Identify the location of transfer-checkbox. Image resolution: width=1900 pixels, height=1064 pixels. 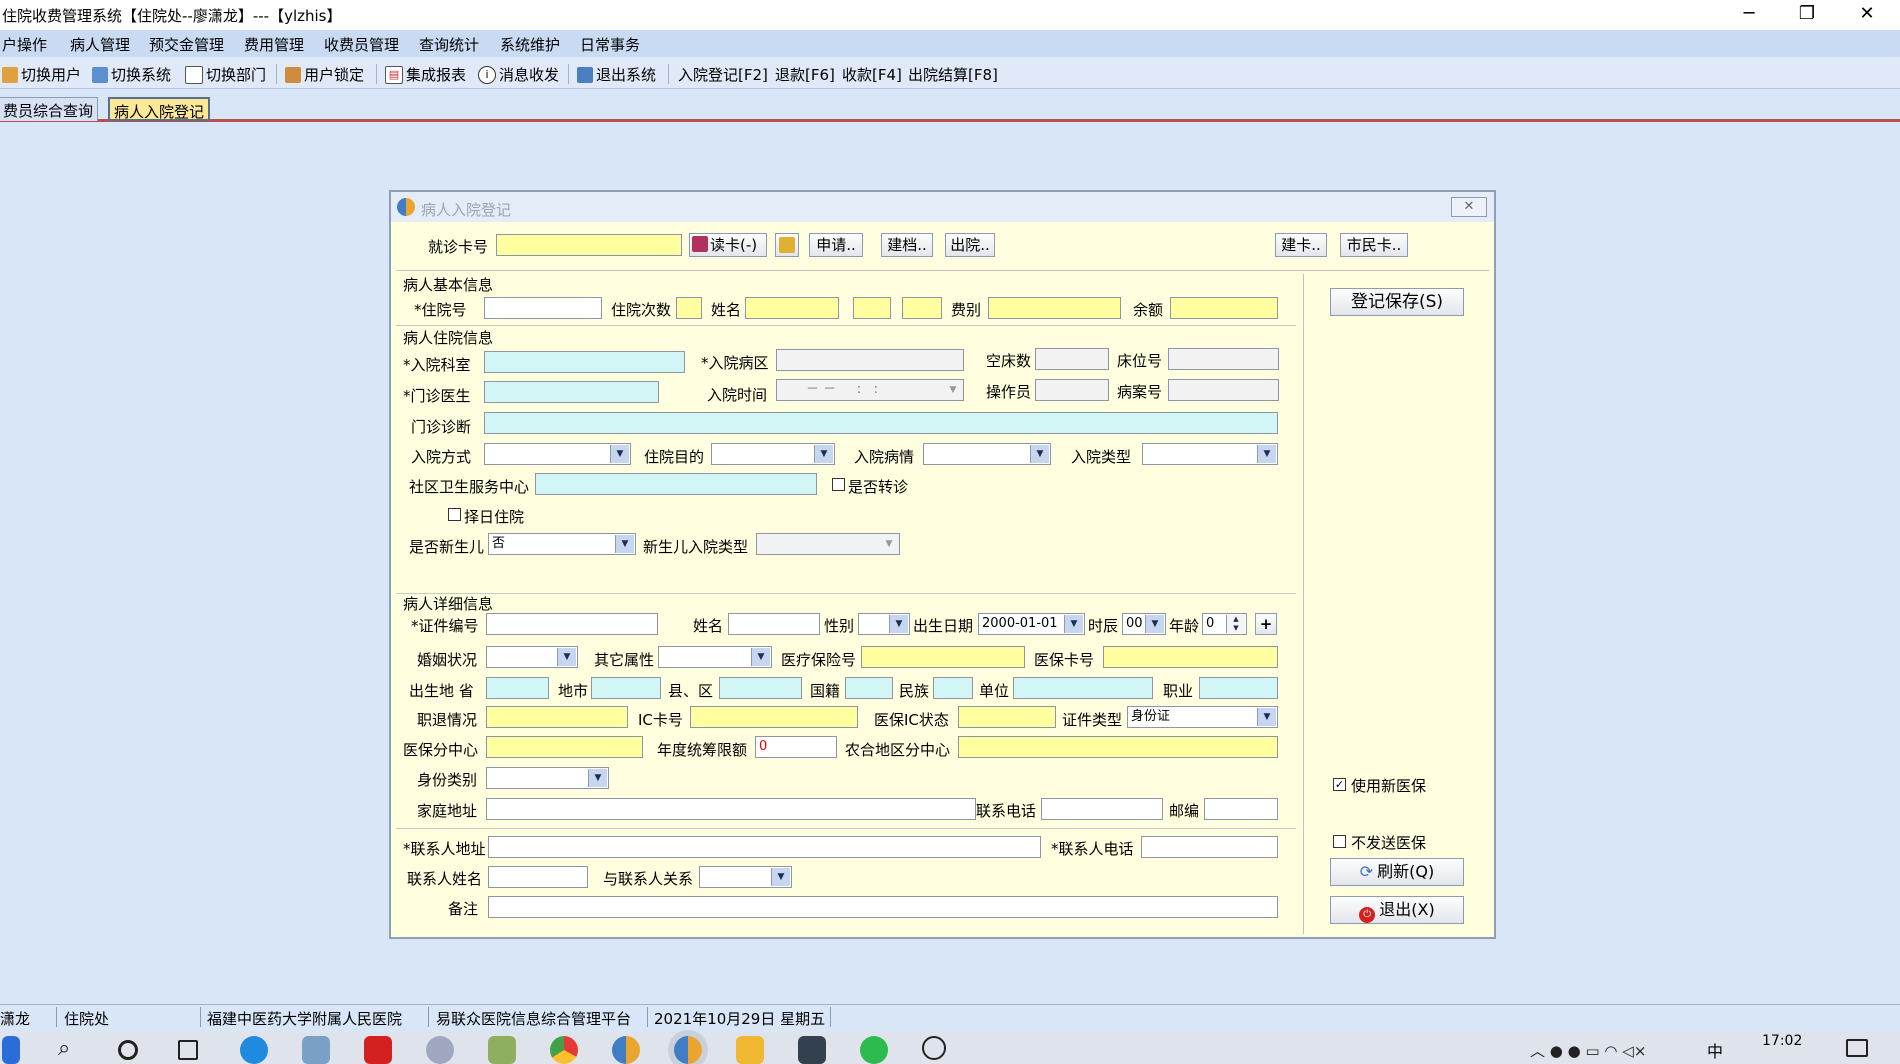
(838, 484).